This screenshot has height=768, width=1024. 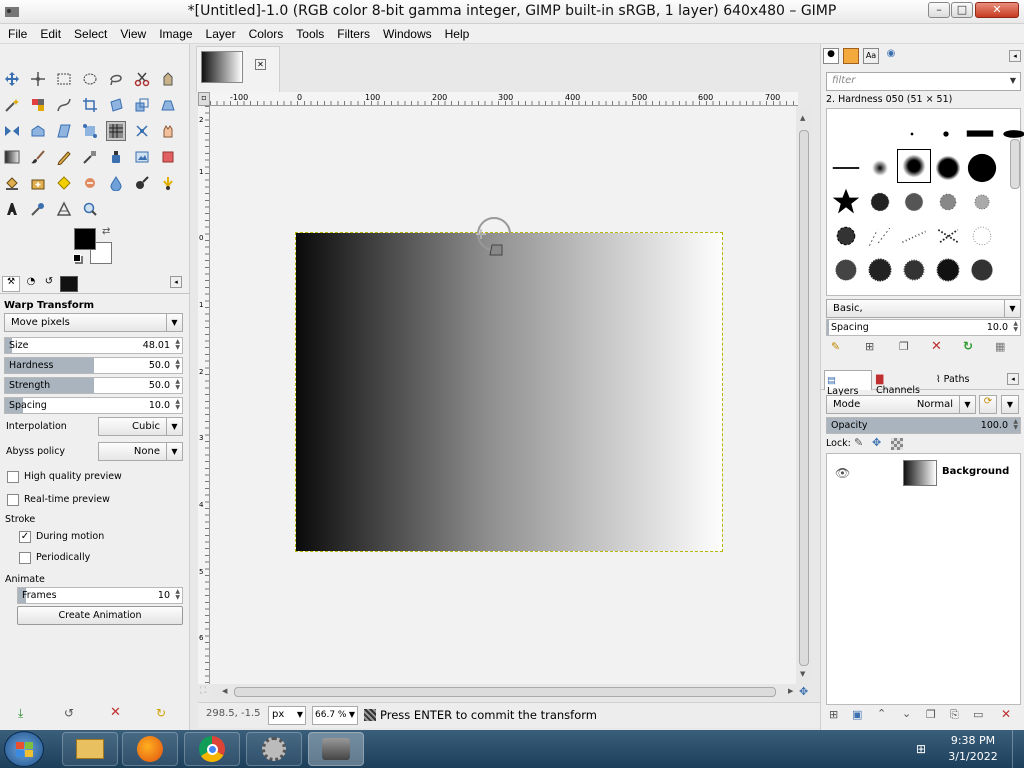 I want to click on network-icon: ⊞, so click(x=921, y=749).